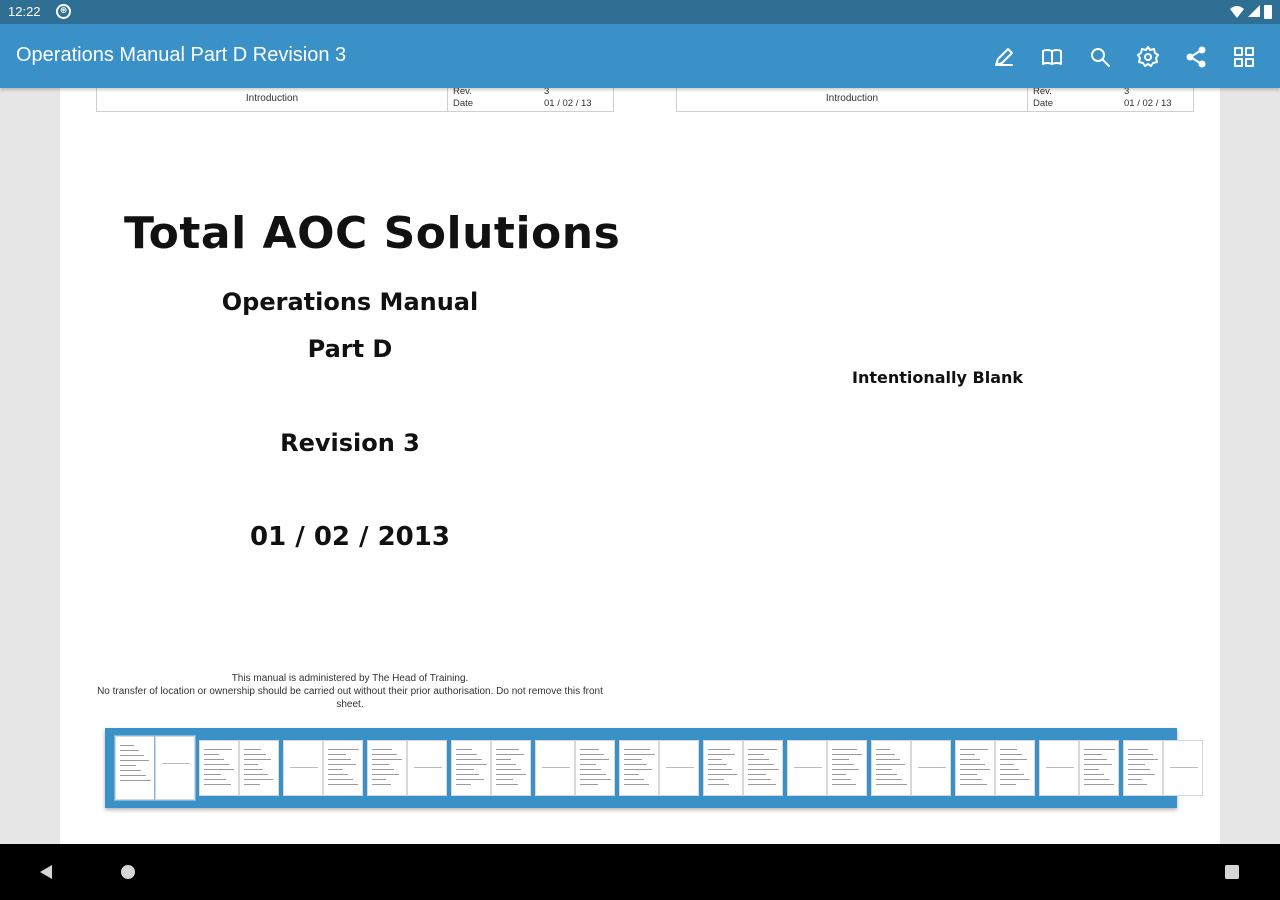  I want to click on reading-mode-button, so click(1052, 57).